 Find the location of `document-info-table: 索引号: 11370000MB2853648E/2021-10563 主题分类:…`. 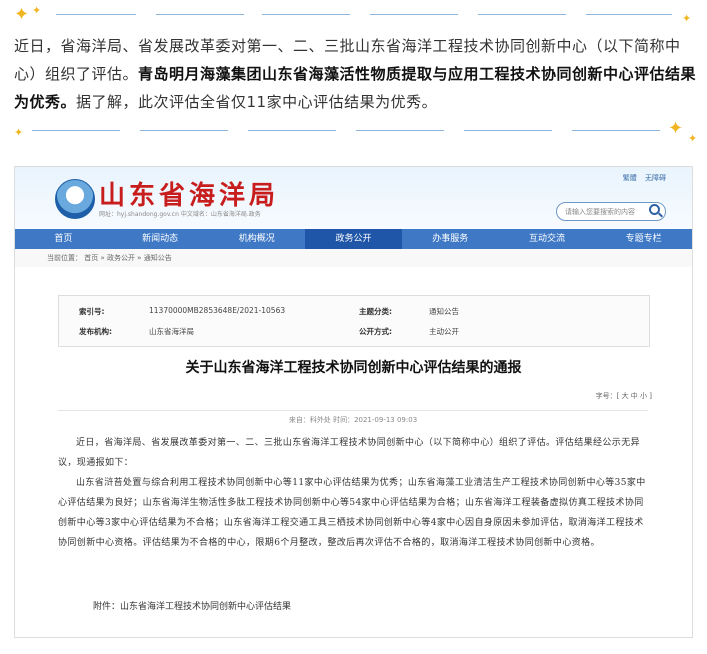

document-info-table: 索引号: 11370000MB2853648E/2021-10563 主题分类:… is located at coordinates (354, 321).